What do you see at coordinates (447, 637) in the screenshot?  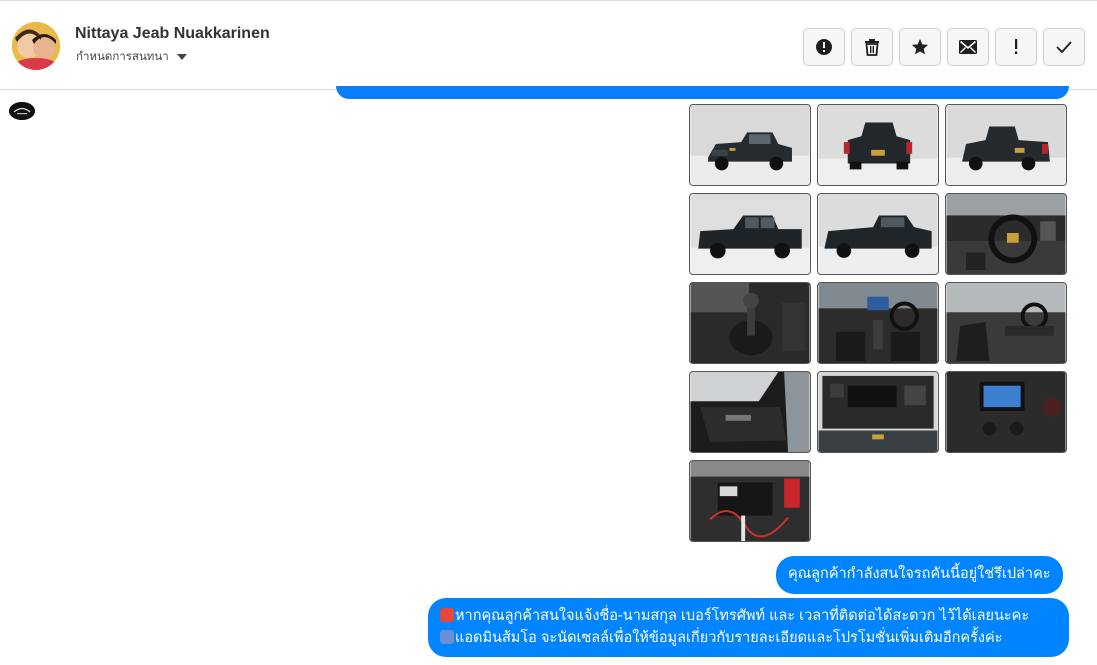 I see `people-icon` at bounding box center [447, 637].